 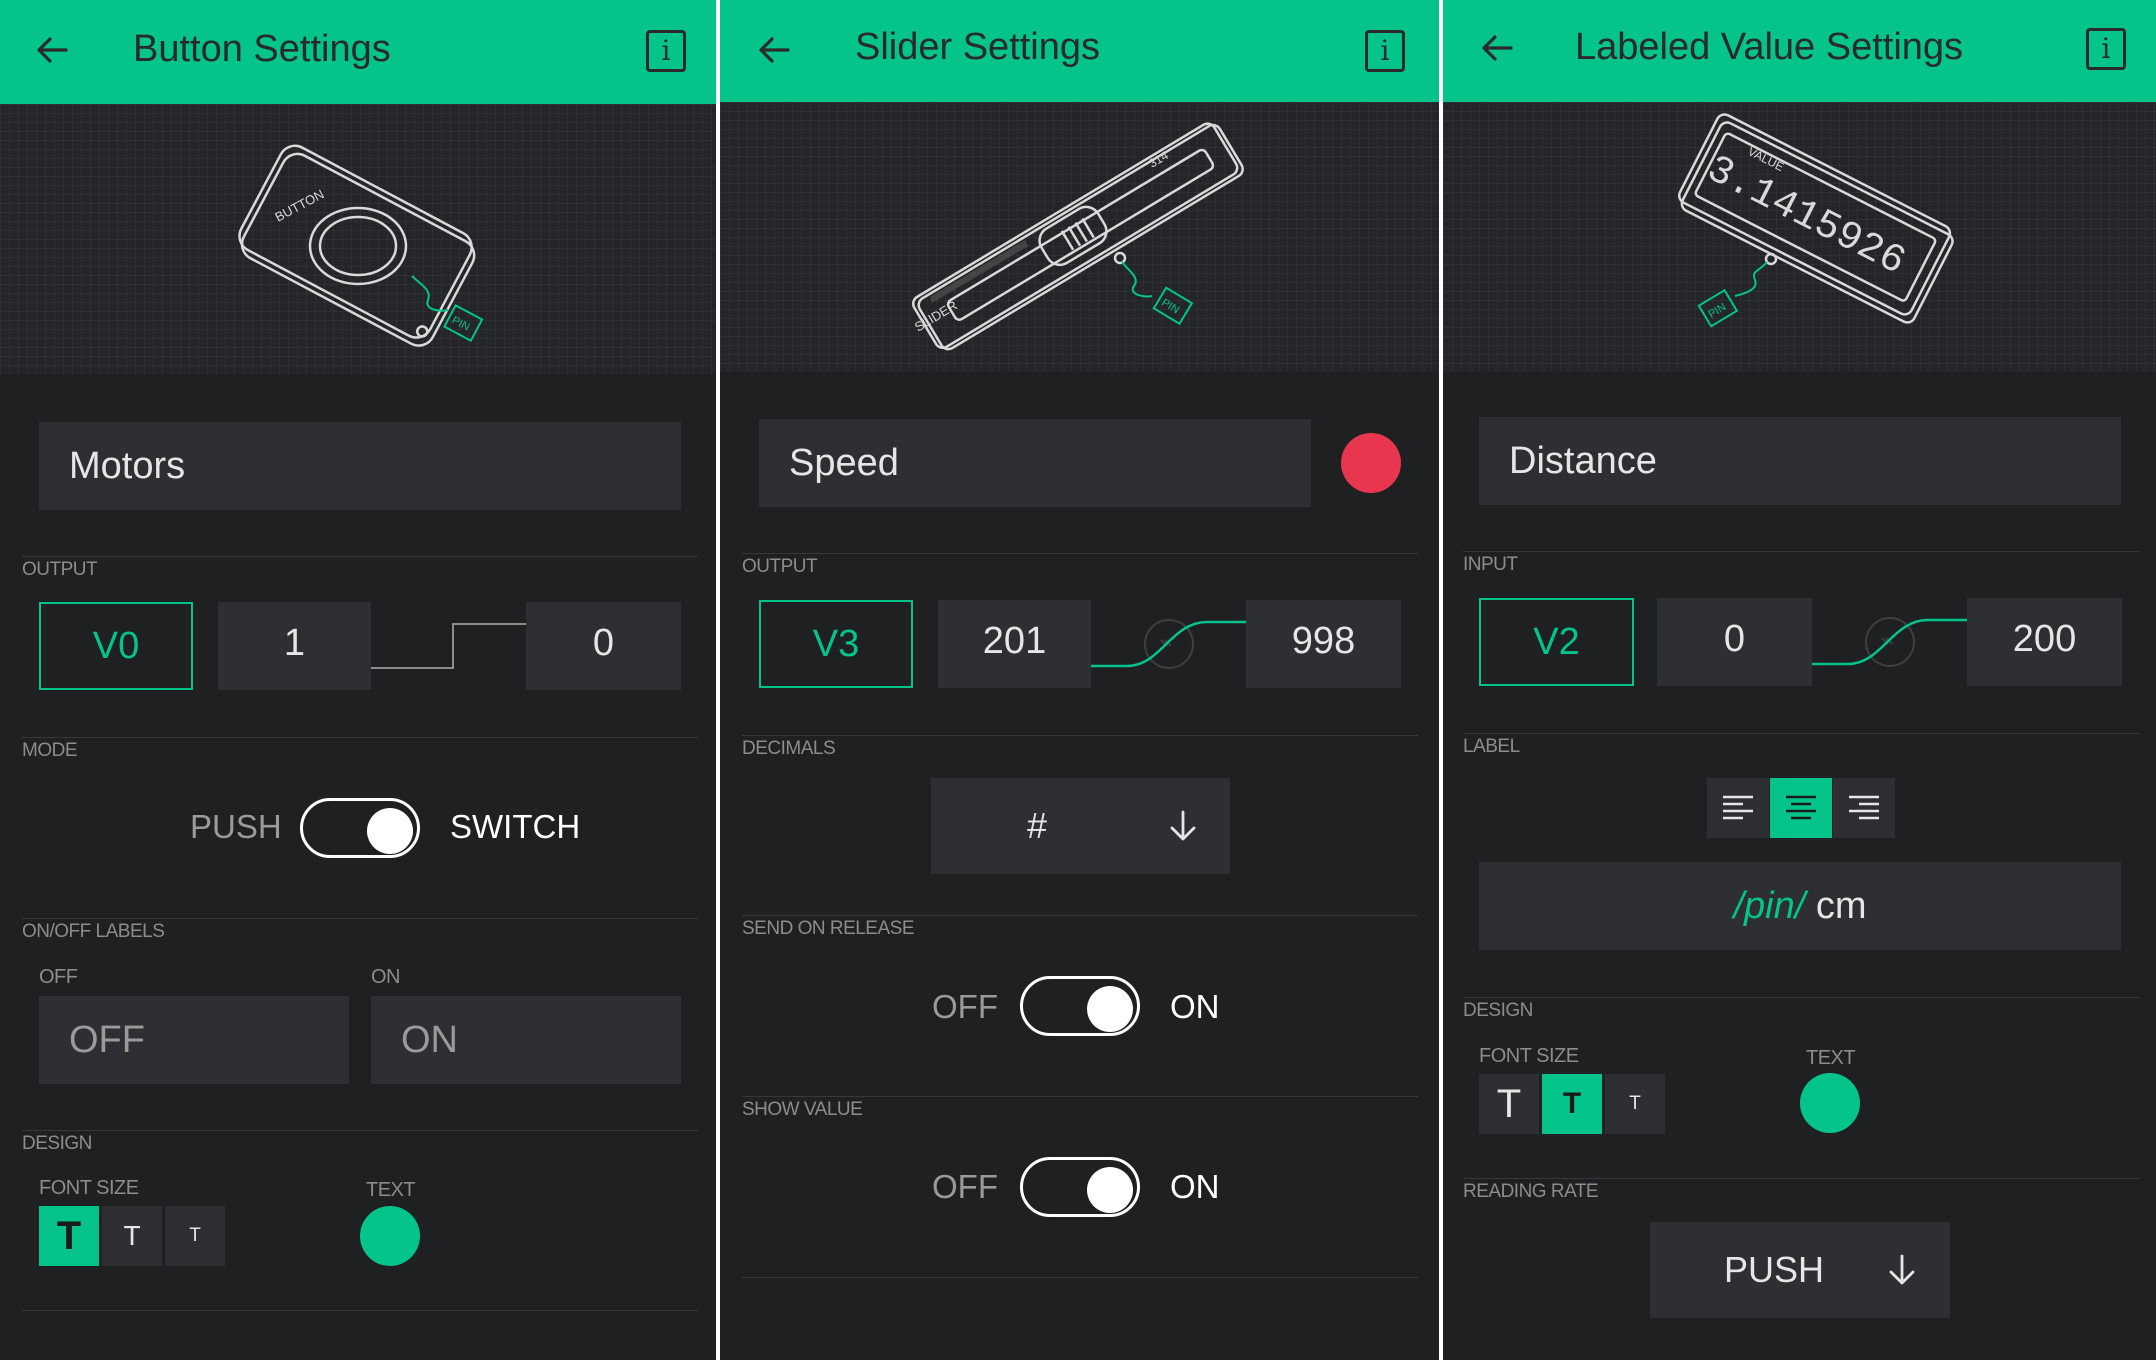 I want to click on reading-rate-value: PUSH, so click(x=1774, y=1269).